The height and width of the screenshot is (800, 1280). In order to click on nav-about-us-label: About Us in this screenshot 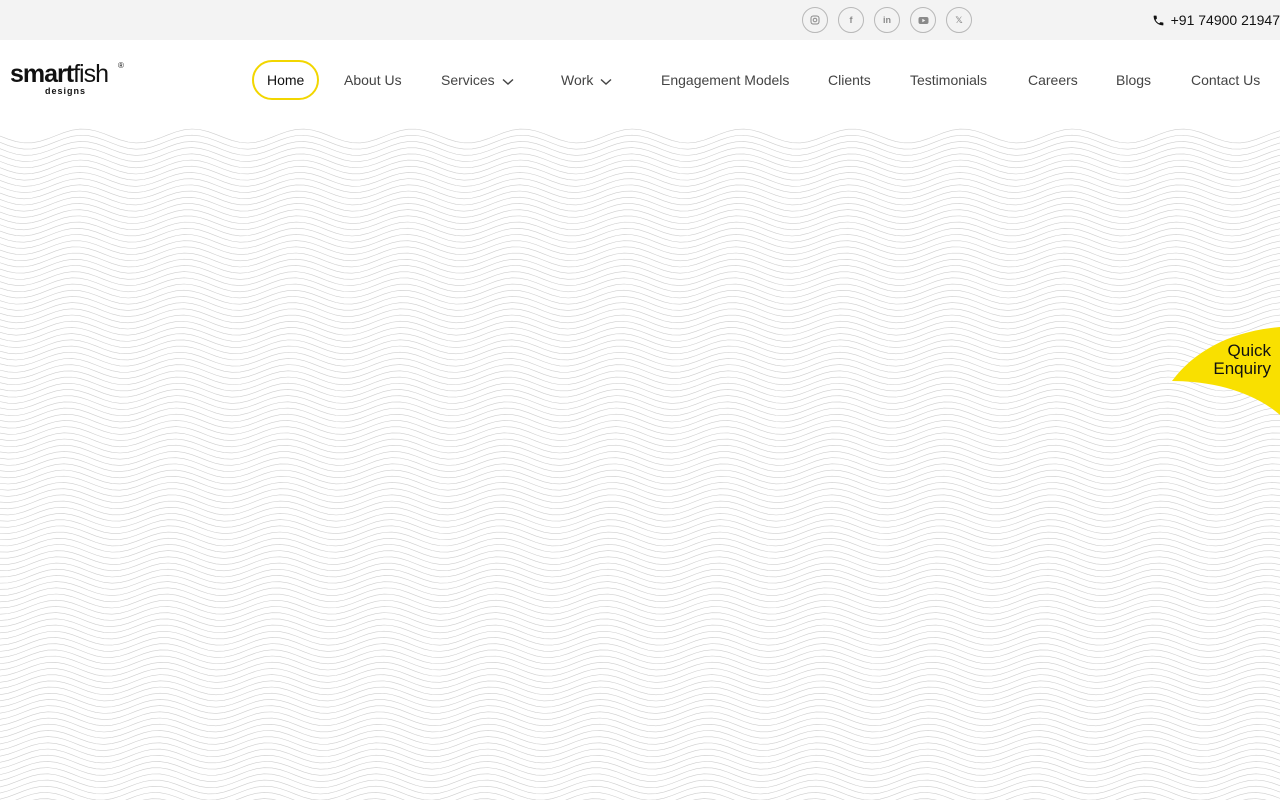, I will do `click(373, 80)`.